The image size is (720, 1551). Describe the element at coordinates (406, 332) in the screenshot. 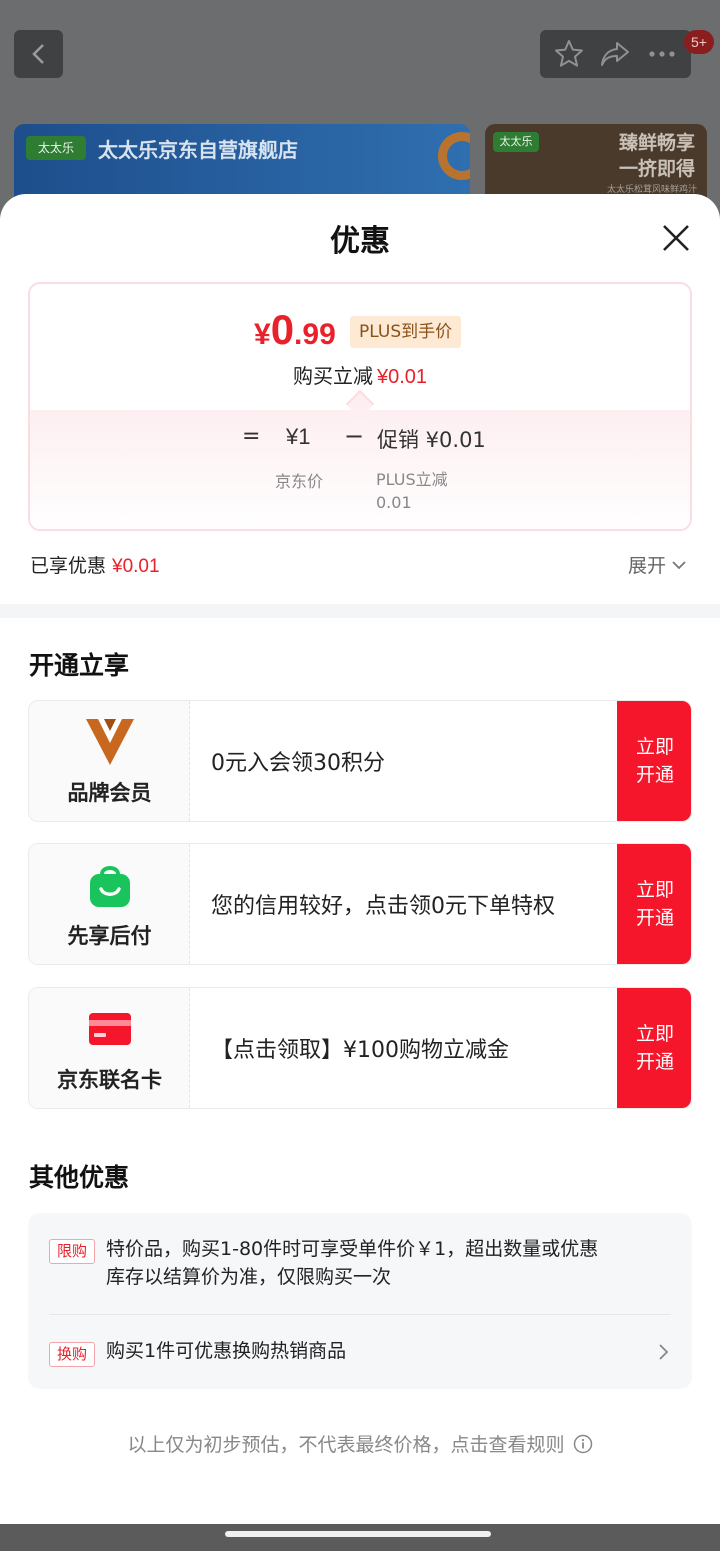

I see `plus-price-tag: PLUS到手价` at that location.